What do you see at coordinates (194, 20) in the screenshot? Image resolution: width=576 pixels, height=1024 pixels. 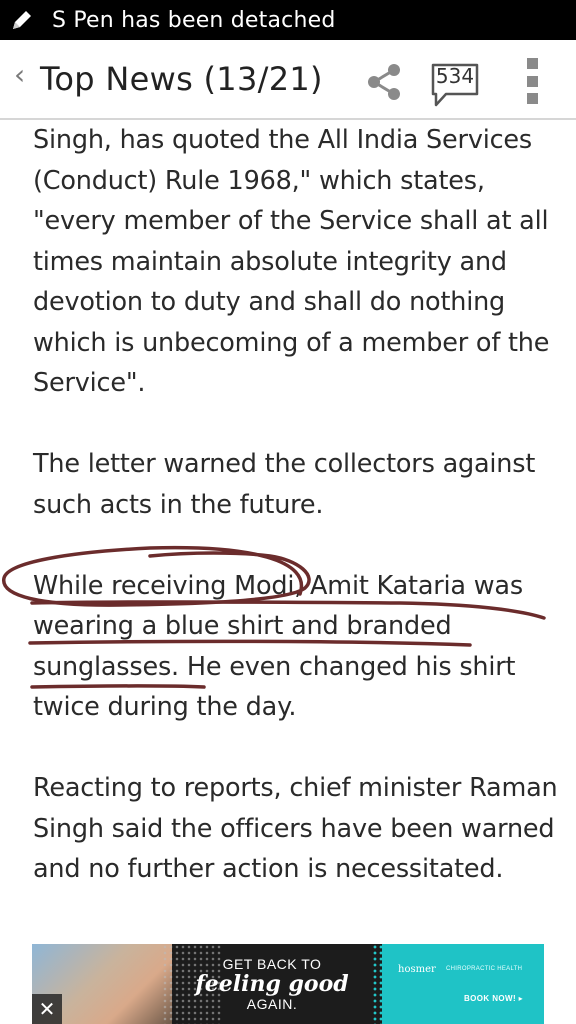 I see `status-message: S Pen has been detached` at bounding box center [194, 20].